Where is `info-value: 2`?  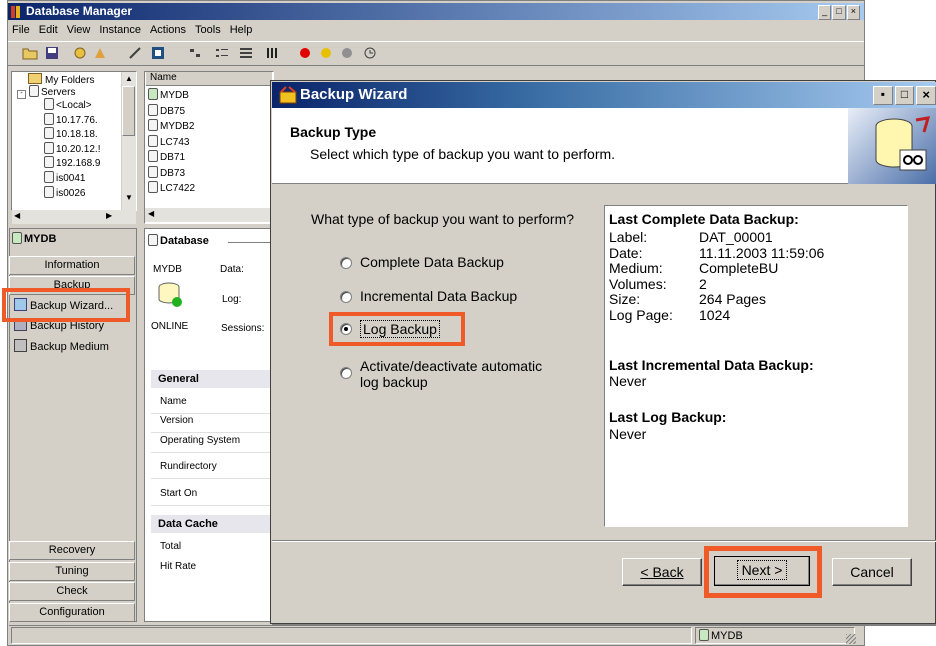
info-value: 2 is located at coordinates (703, 283).